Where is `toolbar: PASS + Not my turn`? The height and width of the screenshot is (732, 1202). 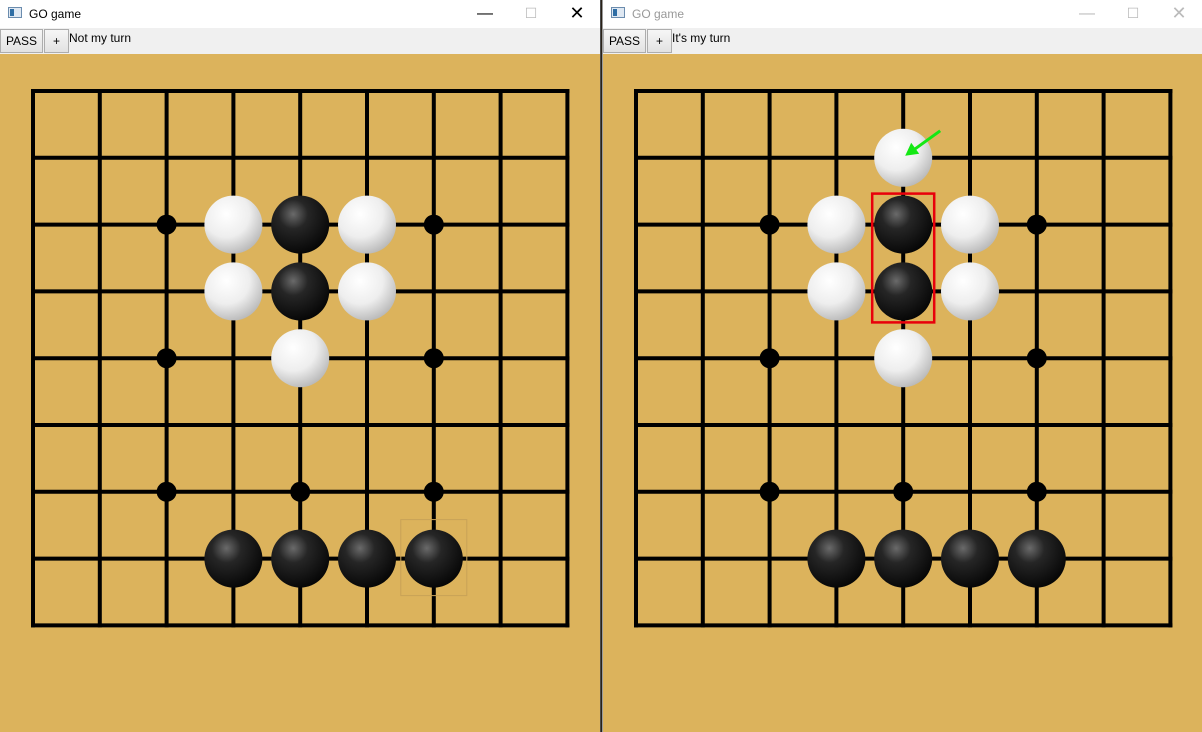 toolbar: PASS + Not my turn is located at coordinates (300, 41).